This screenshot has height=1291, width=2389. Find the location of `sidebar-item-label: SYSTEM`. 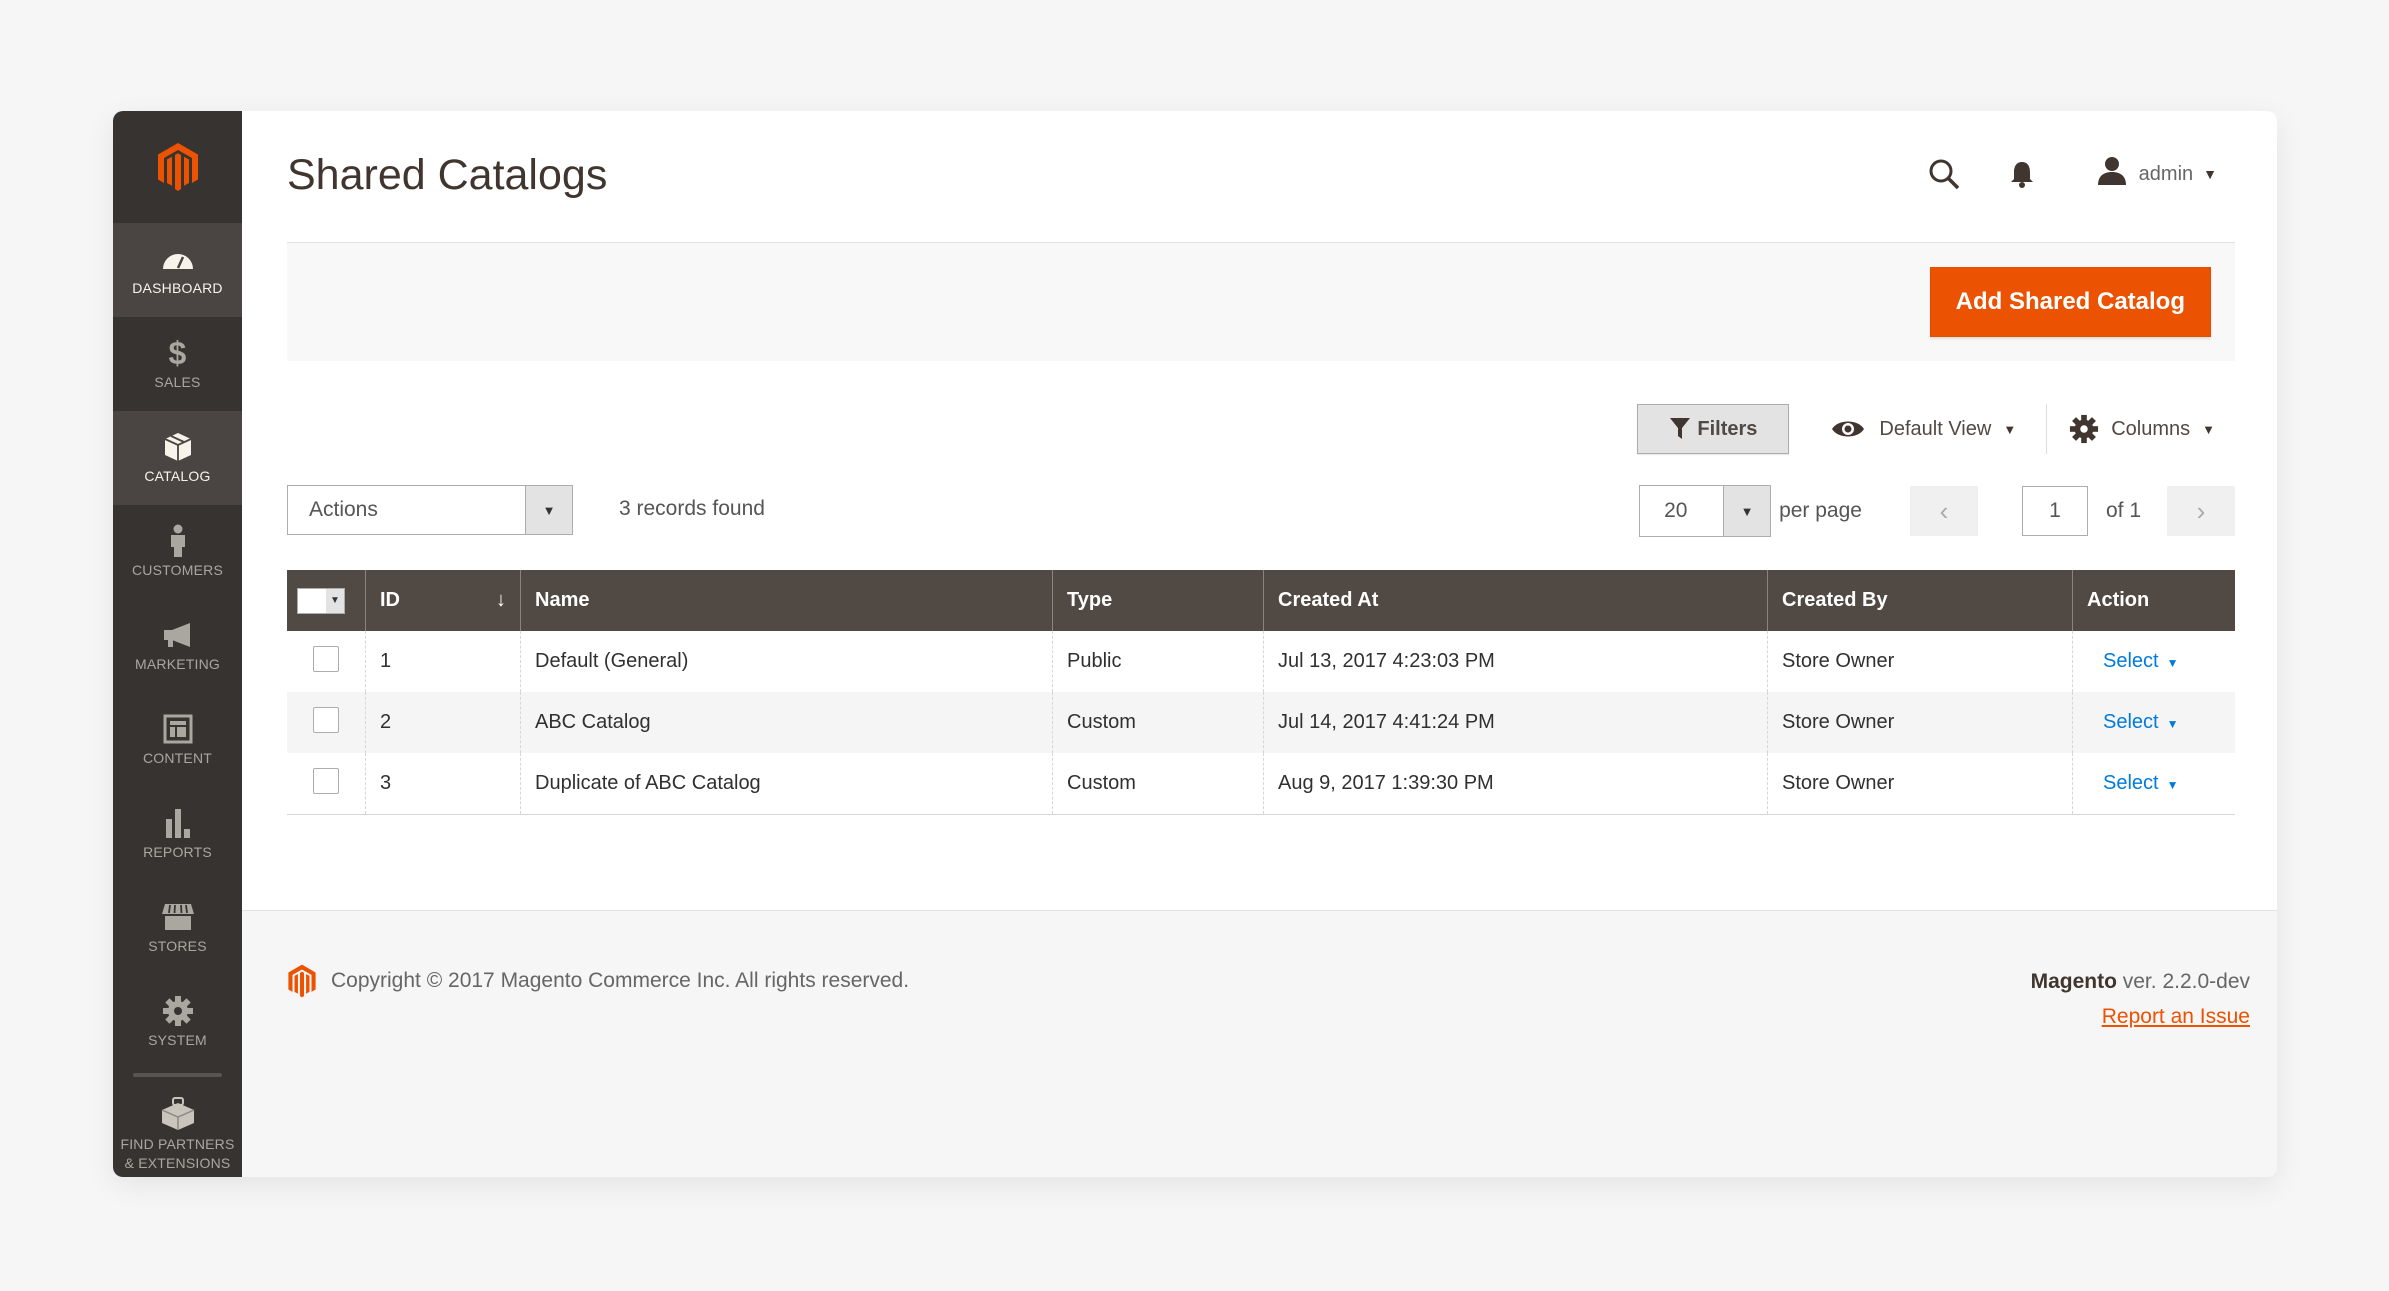

sidebar-item-label: SYSTEM is located at coordinates (177, 1040).